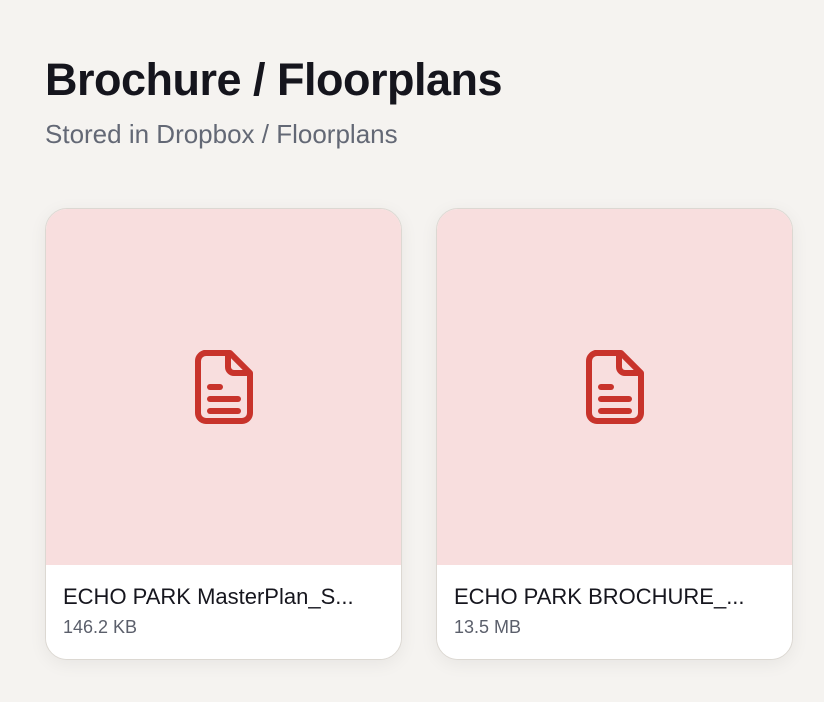 Image resolution: width=824 pixels, height=702 pixels. I want to click on page-title: Brochure / Floorplans, so click(274, 79).